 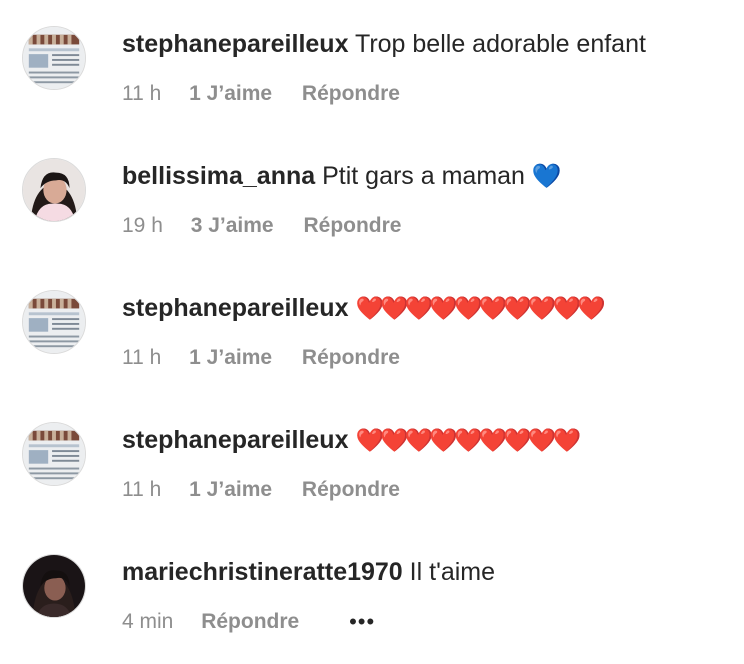 What do you see at coordinates (232, 226) in the screenshot?
I see `comment-likes: 3 J’aime` at bounding box center [232, 226].